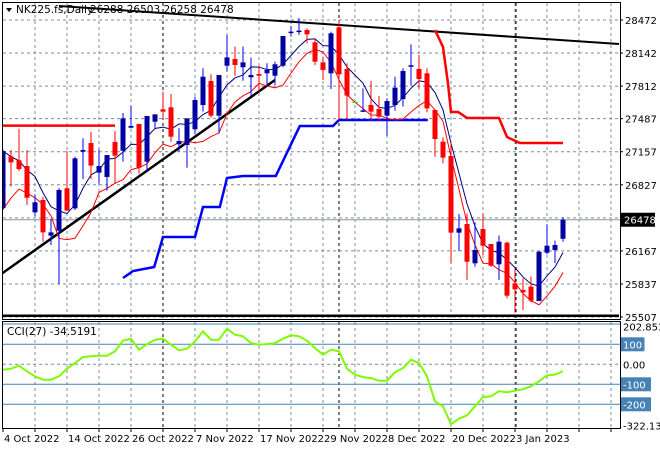  I want to click on date-tick-label: 8 Dec 2022, so click(417, 439).